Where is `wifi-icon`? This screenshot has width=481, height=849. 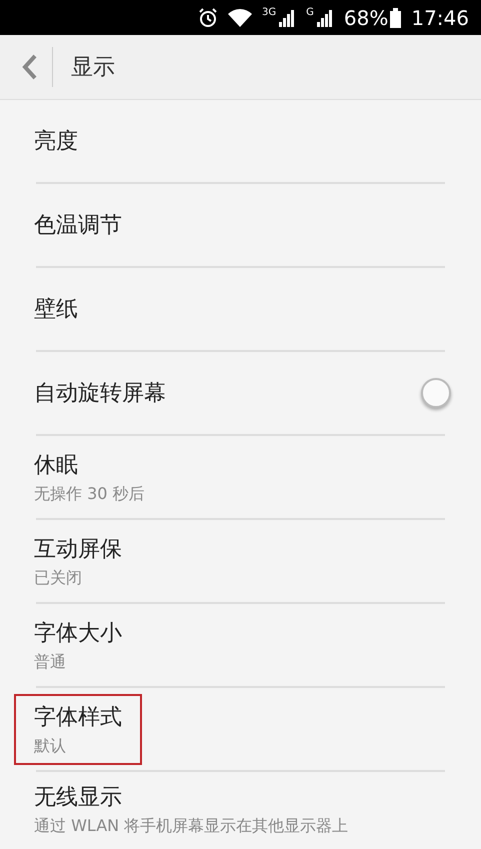 wifi-icon is located at coordinates (240, 17).